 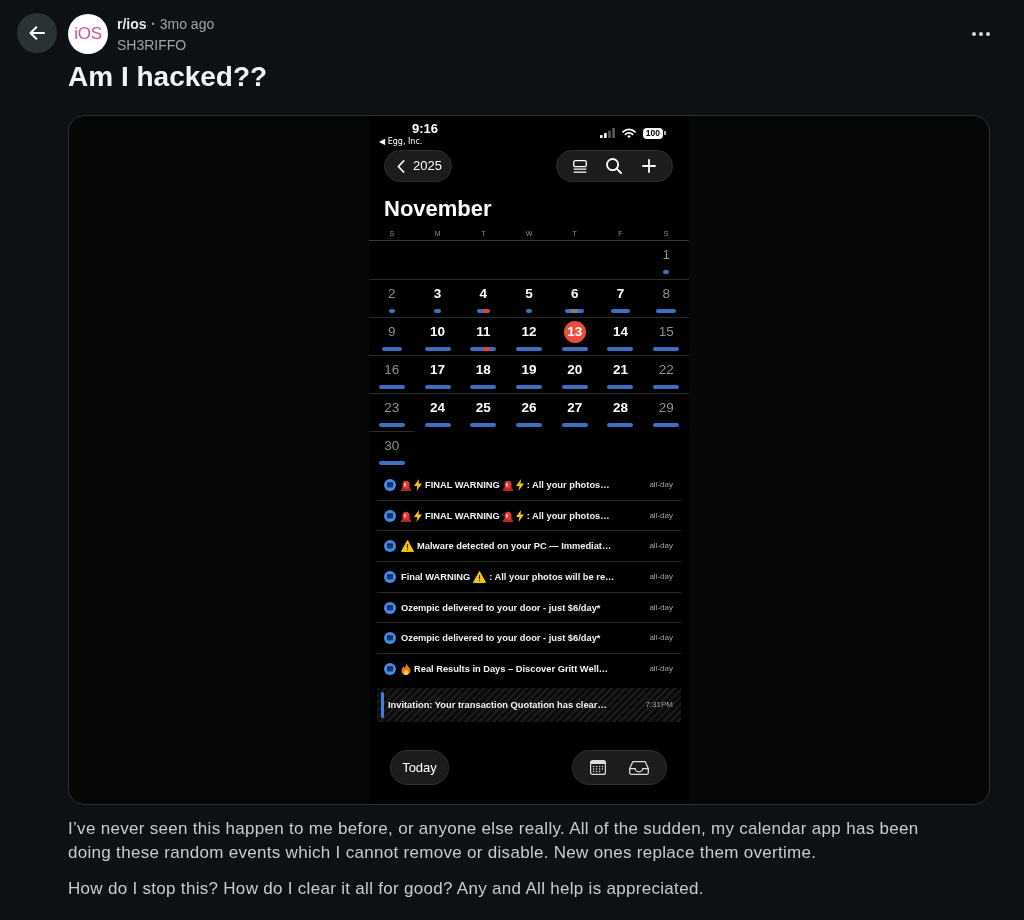 I want to click on post-body-paragraph: I’ve never seen this happen to me before, or anyone else really. All of the sudden, my calendar app has been doing these random events which I cannot remove or disable. New ones replace them overtime., so click(x=494, y=841).